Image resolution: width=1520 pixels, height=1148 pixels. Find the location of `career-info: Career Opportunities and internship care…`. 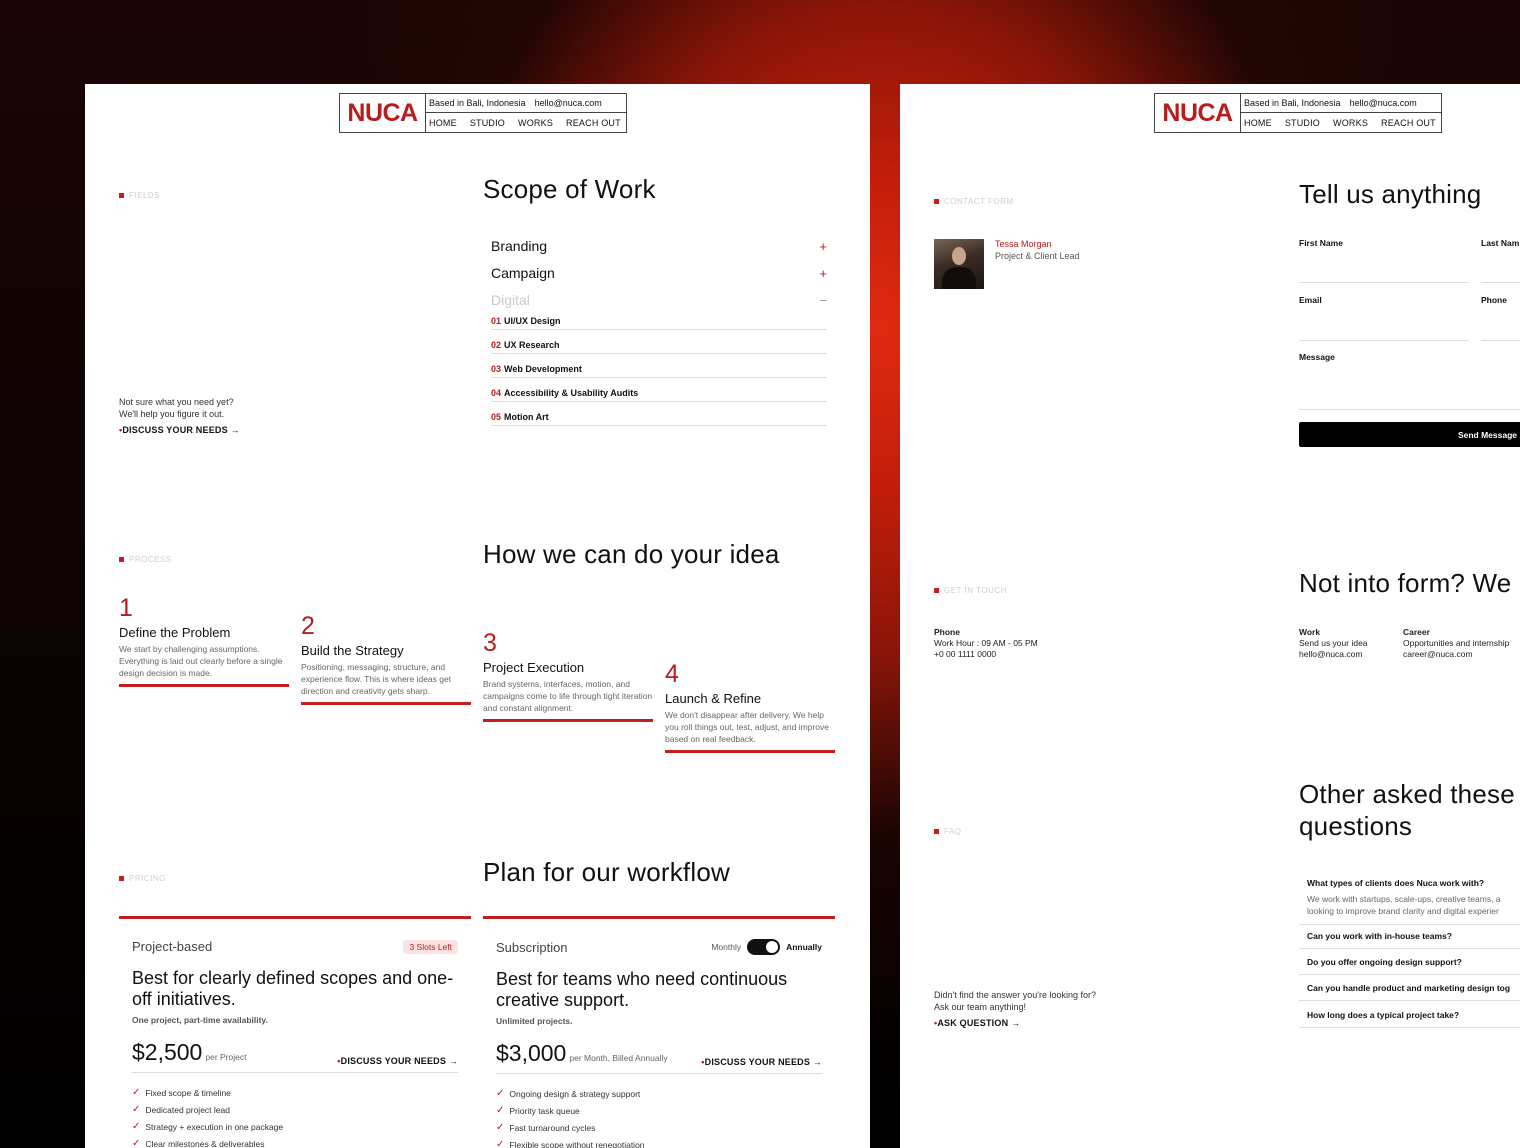

career-info: Career Opportunities and internship care… is located at coordinates (1456, 643).